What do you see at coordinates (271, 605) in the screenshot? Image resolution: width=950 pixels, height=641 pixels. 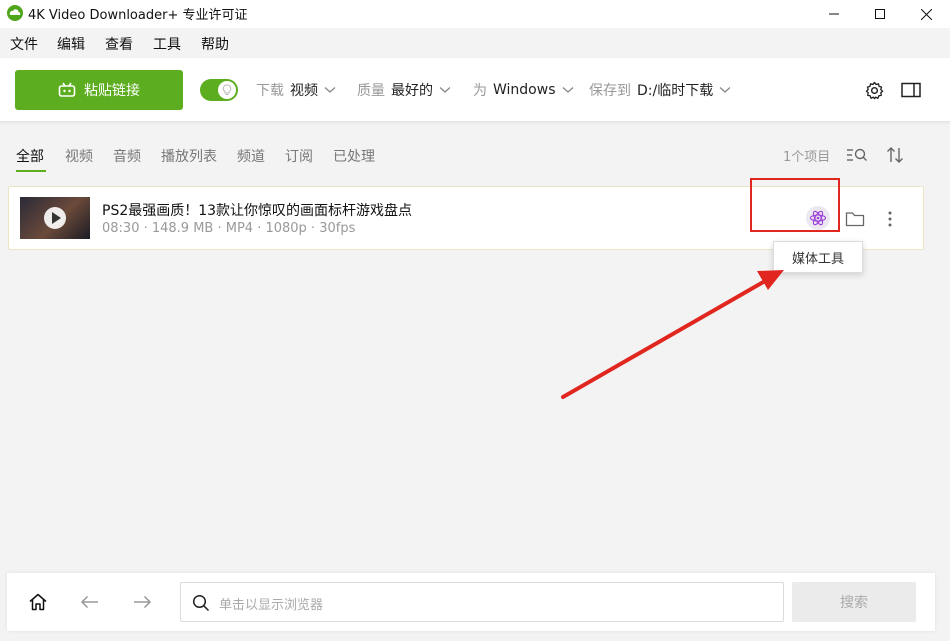 I see `search-placeholder: 单击以显示浏览器` at bounding box center [271, 605].